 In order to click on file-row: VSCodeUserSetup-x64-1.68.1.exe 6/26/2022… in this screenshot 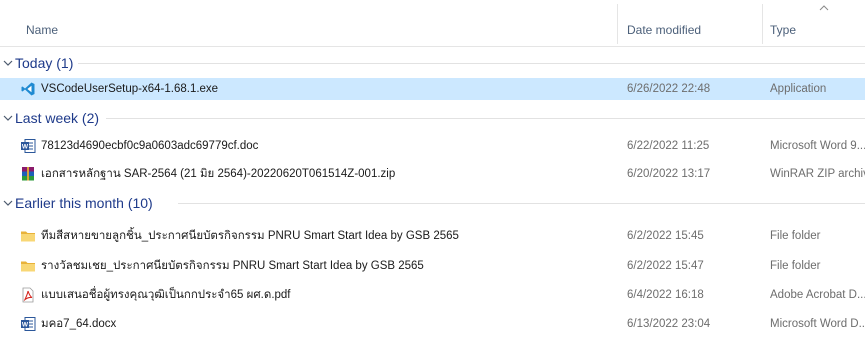, I will do `click(432, 89)`.